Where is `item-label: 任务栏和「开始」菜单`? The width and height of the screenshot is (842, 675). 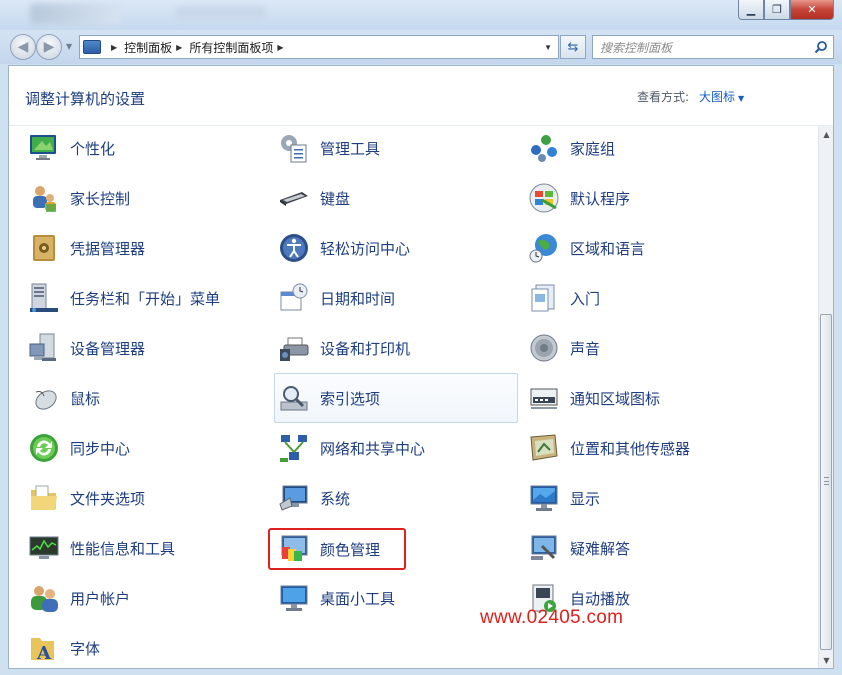 item-label: 任务栏和「开始」菜单 is located at coordinates (145, 298).